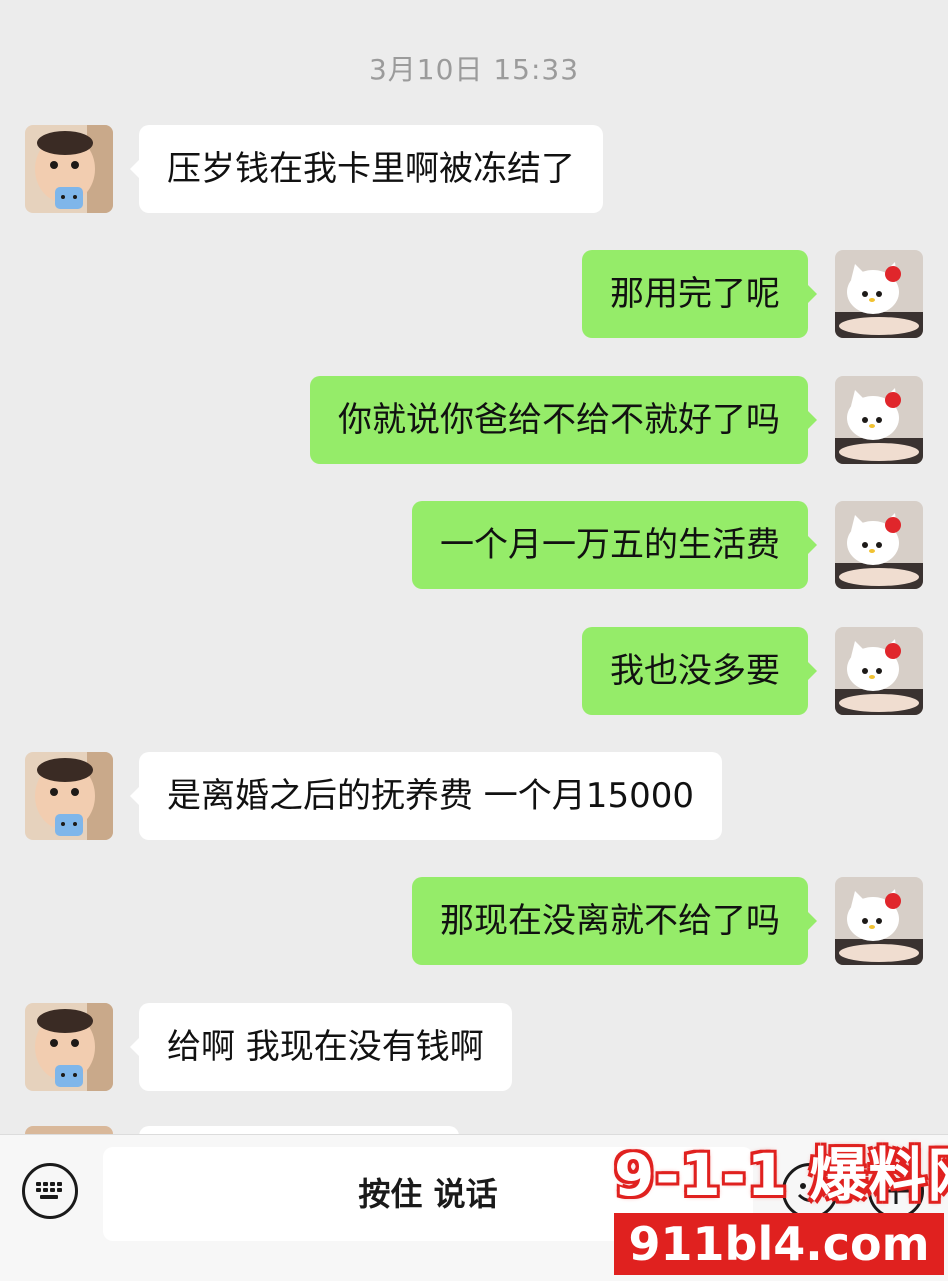 The image size is (948, 1281). I want to click on watermark-logo-text: 9-1-1 爆料网, so click(781, 1175).